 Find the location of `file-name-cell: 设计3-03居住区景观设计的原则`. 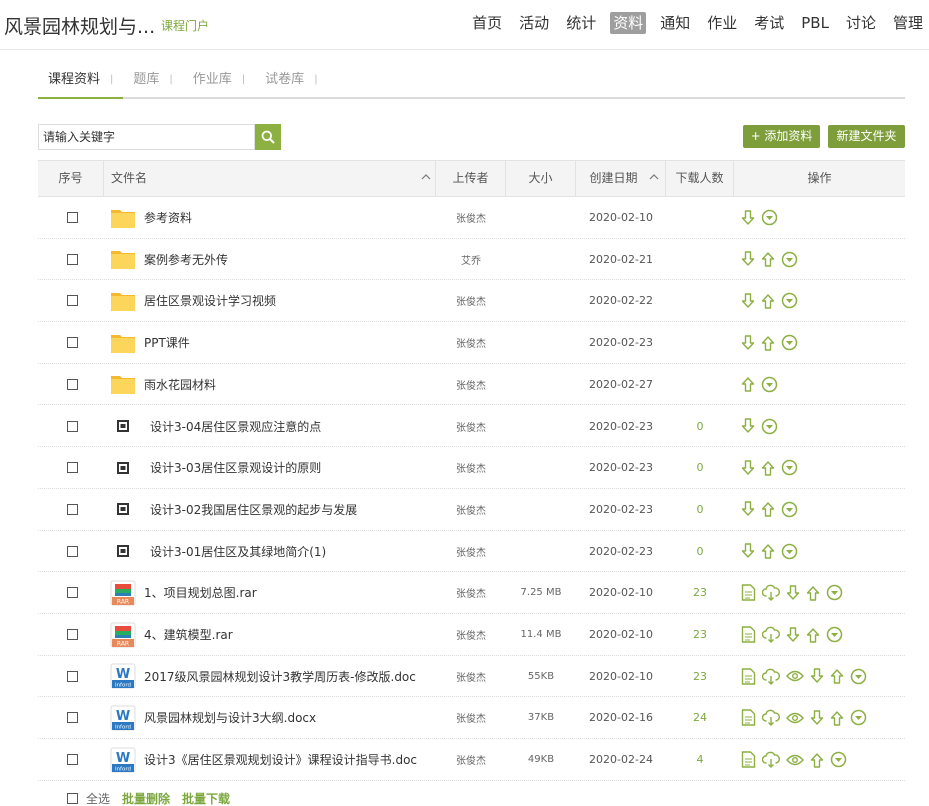

file-name-cell: 设计3-03居住区景观设计的原则 is located at coordinates (270, 467).